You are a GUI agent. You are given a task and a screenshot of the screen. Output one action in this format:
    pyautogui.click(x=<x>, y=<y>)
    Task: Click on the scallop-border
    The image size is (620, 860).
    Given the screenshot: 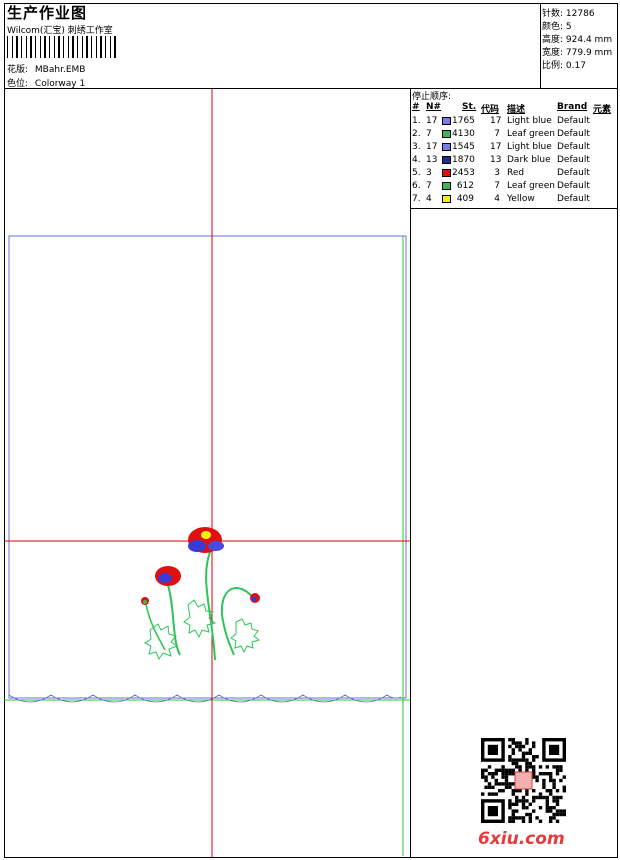 What is the action you would take?
    pyautogui.click(x=205, y=698)
    